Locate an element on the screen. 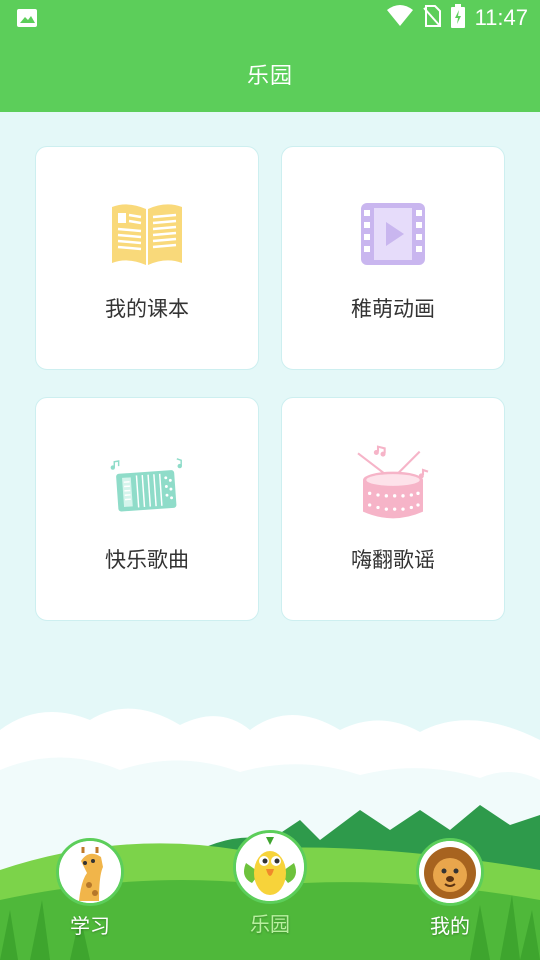  open-book-icon is located at coordinates (147, 234).